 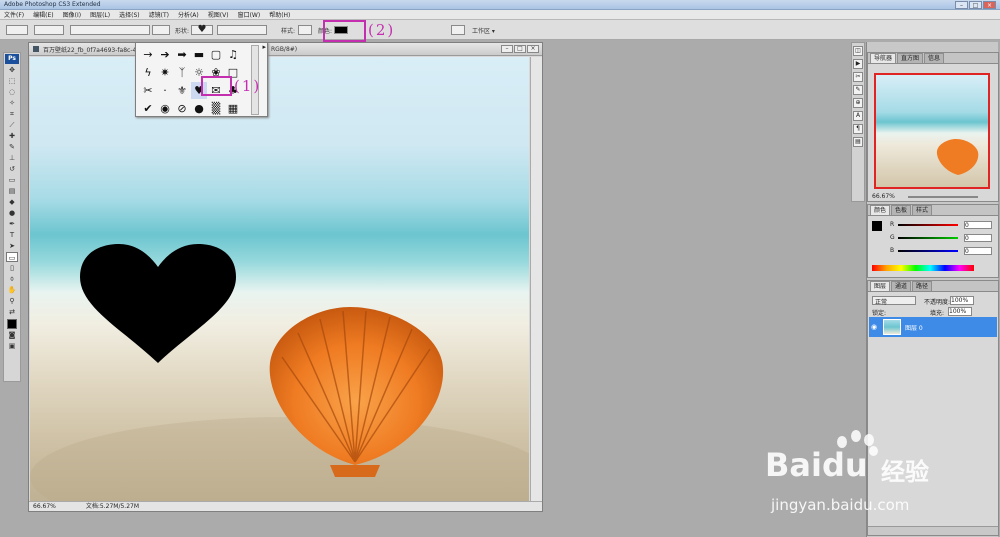 What do you see at coordinates (533, 49) in the screenshot?
I see `doc-close-button: ×` at bounding box center [533, 49].